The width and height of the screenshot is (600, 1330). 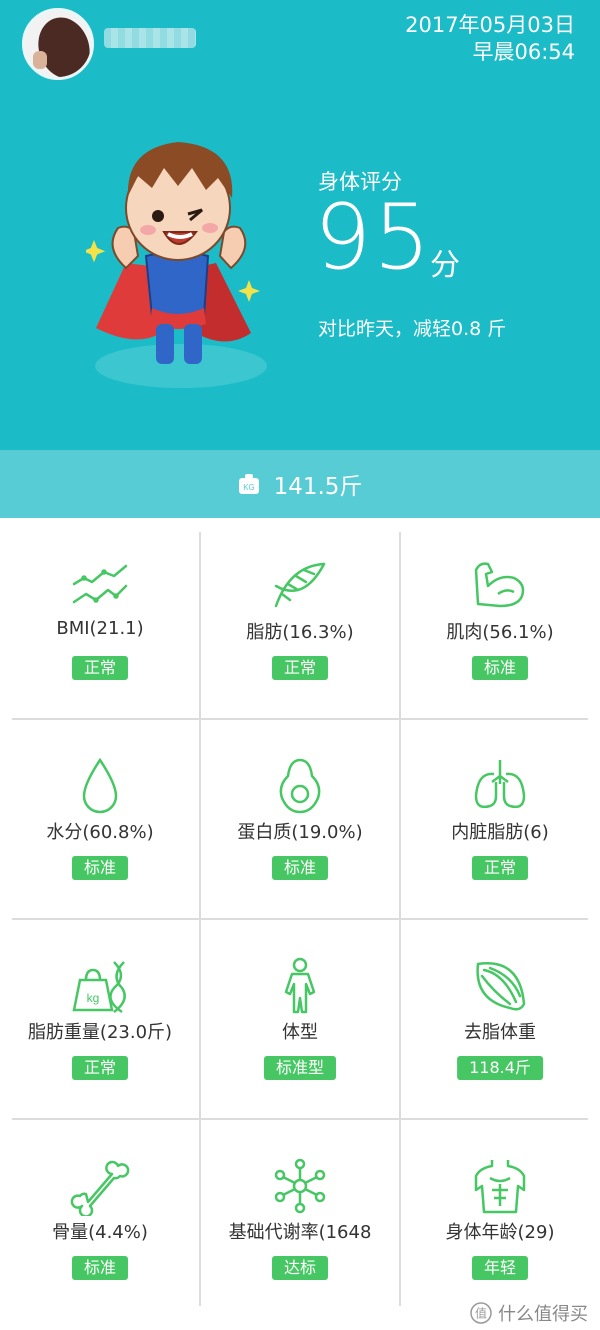 What do you see at coordinates (100, 818) in the screenshot?
I see `metric-water: 水分(60.8%) 标准` at bounding box center [100, 818].